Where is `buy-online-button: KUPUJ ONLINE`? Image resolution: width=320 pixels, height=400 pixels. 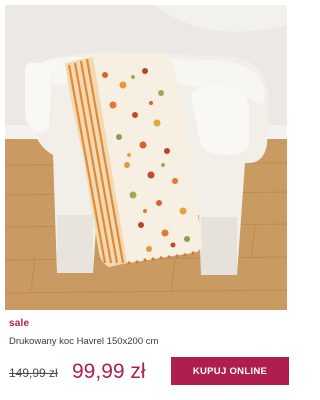 buy-online-button: KUPUJ ONLINE is located at coordinates (230, 371).